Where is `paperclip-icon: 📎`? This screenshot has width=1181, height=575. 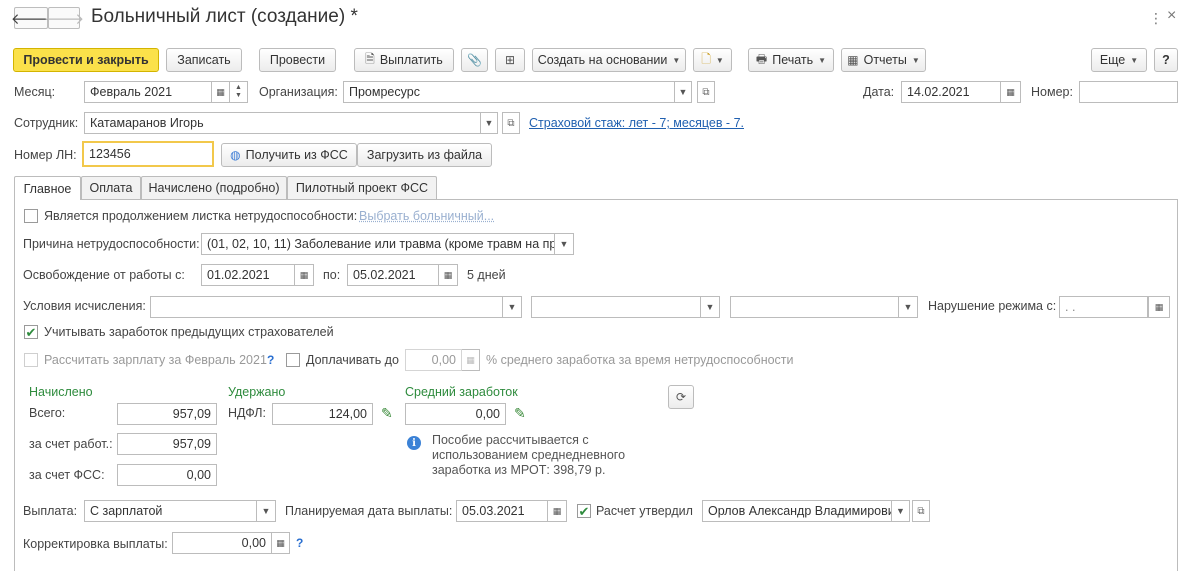
paperclip-icon: 📎 is located at coordinates (474, 60).